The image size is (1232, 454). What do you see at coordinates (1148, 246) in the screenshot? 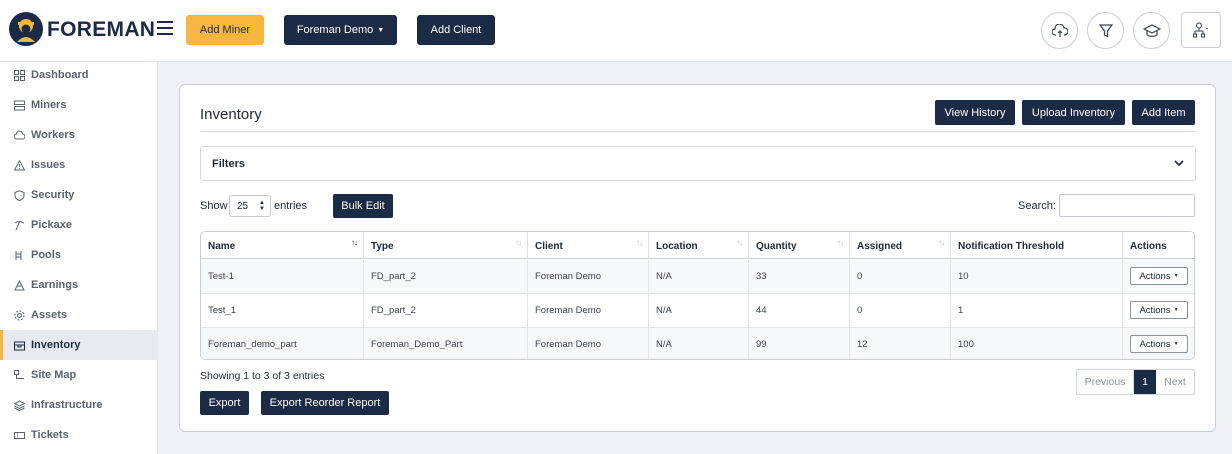
I see `column-header-label: Actions` at bounding box center [1148, 246].